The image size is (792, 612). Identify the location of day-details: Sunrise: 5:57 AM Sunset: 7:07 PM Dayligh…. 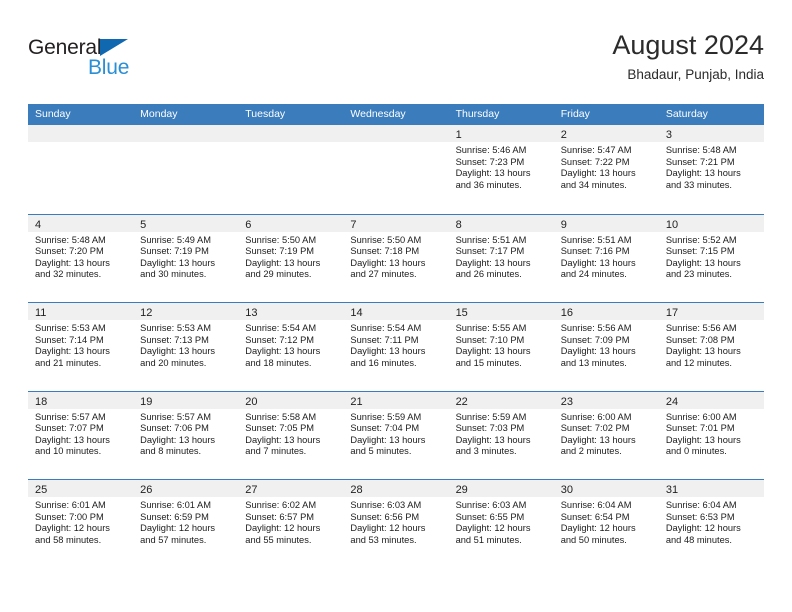
(80, 433).